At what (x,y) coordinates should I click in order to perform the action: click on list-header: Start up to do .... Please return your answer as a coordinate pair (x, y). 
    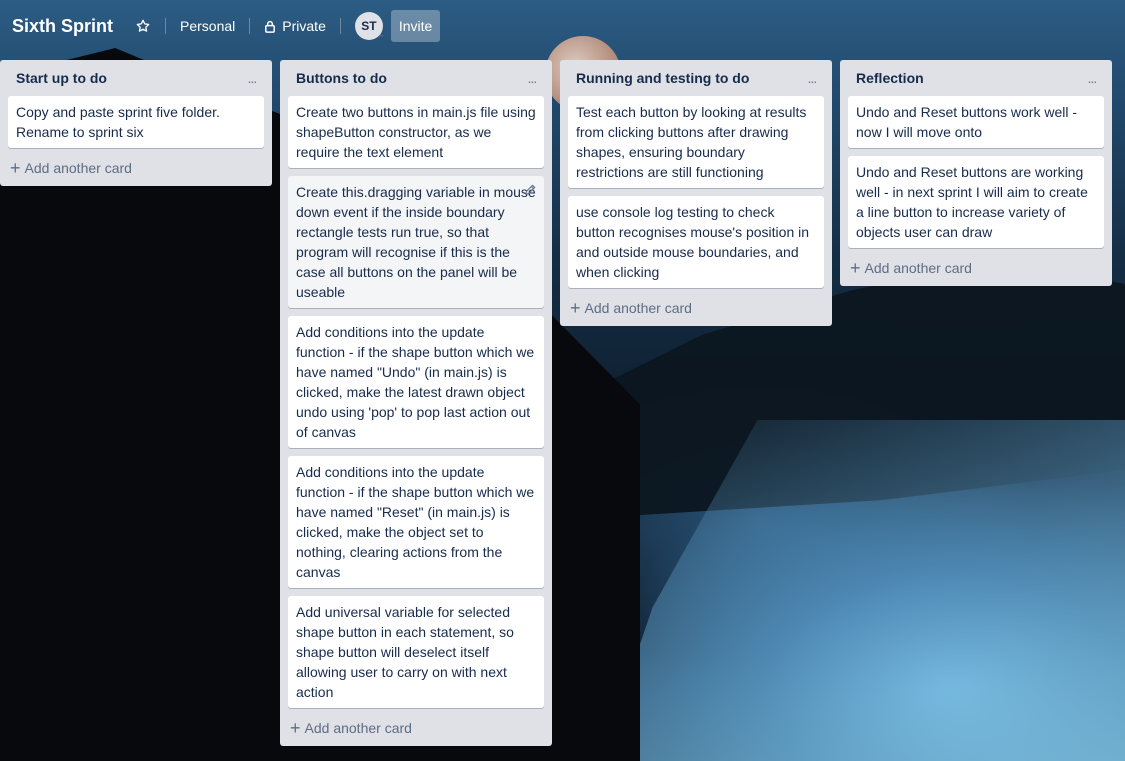
    Looking at the image, I should click on (136, 78).